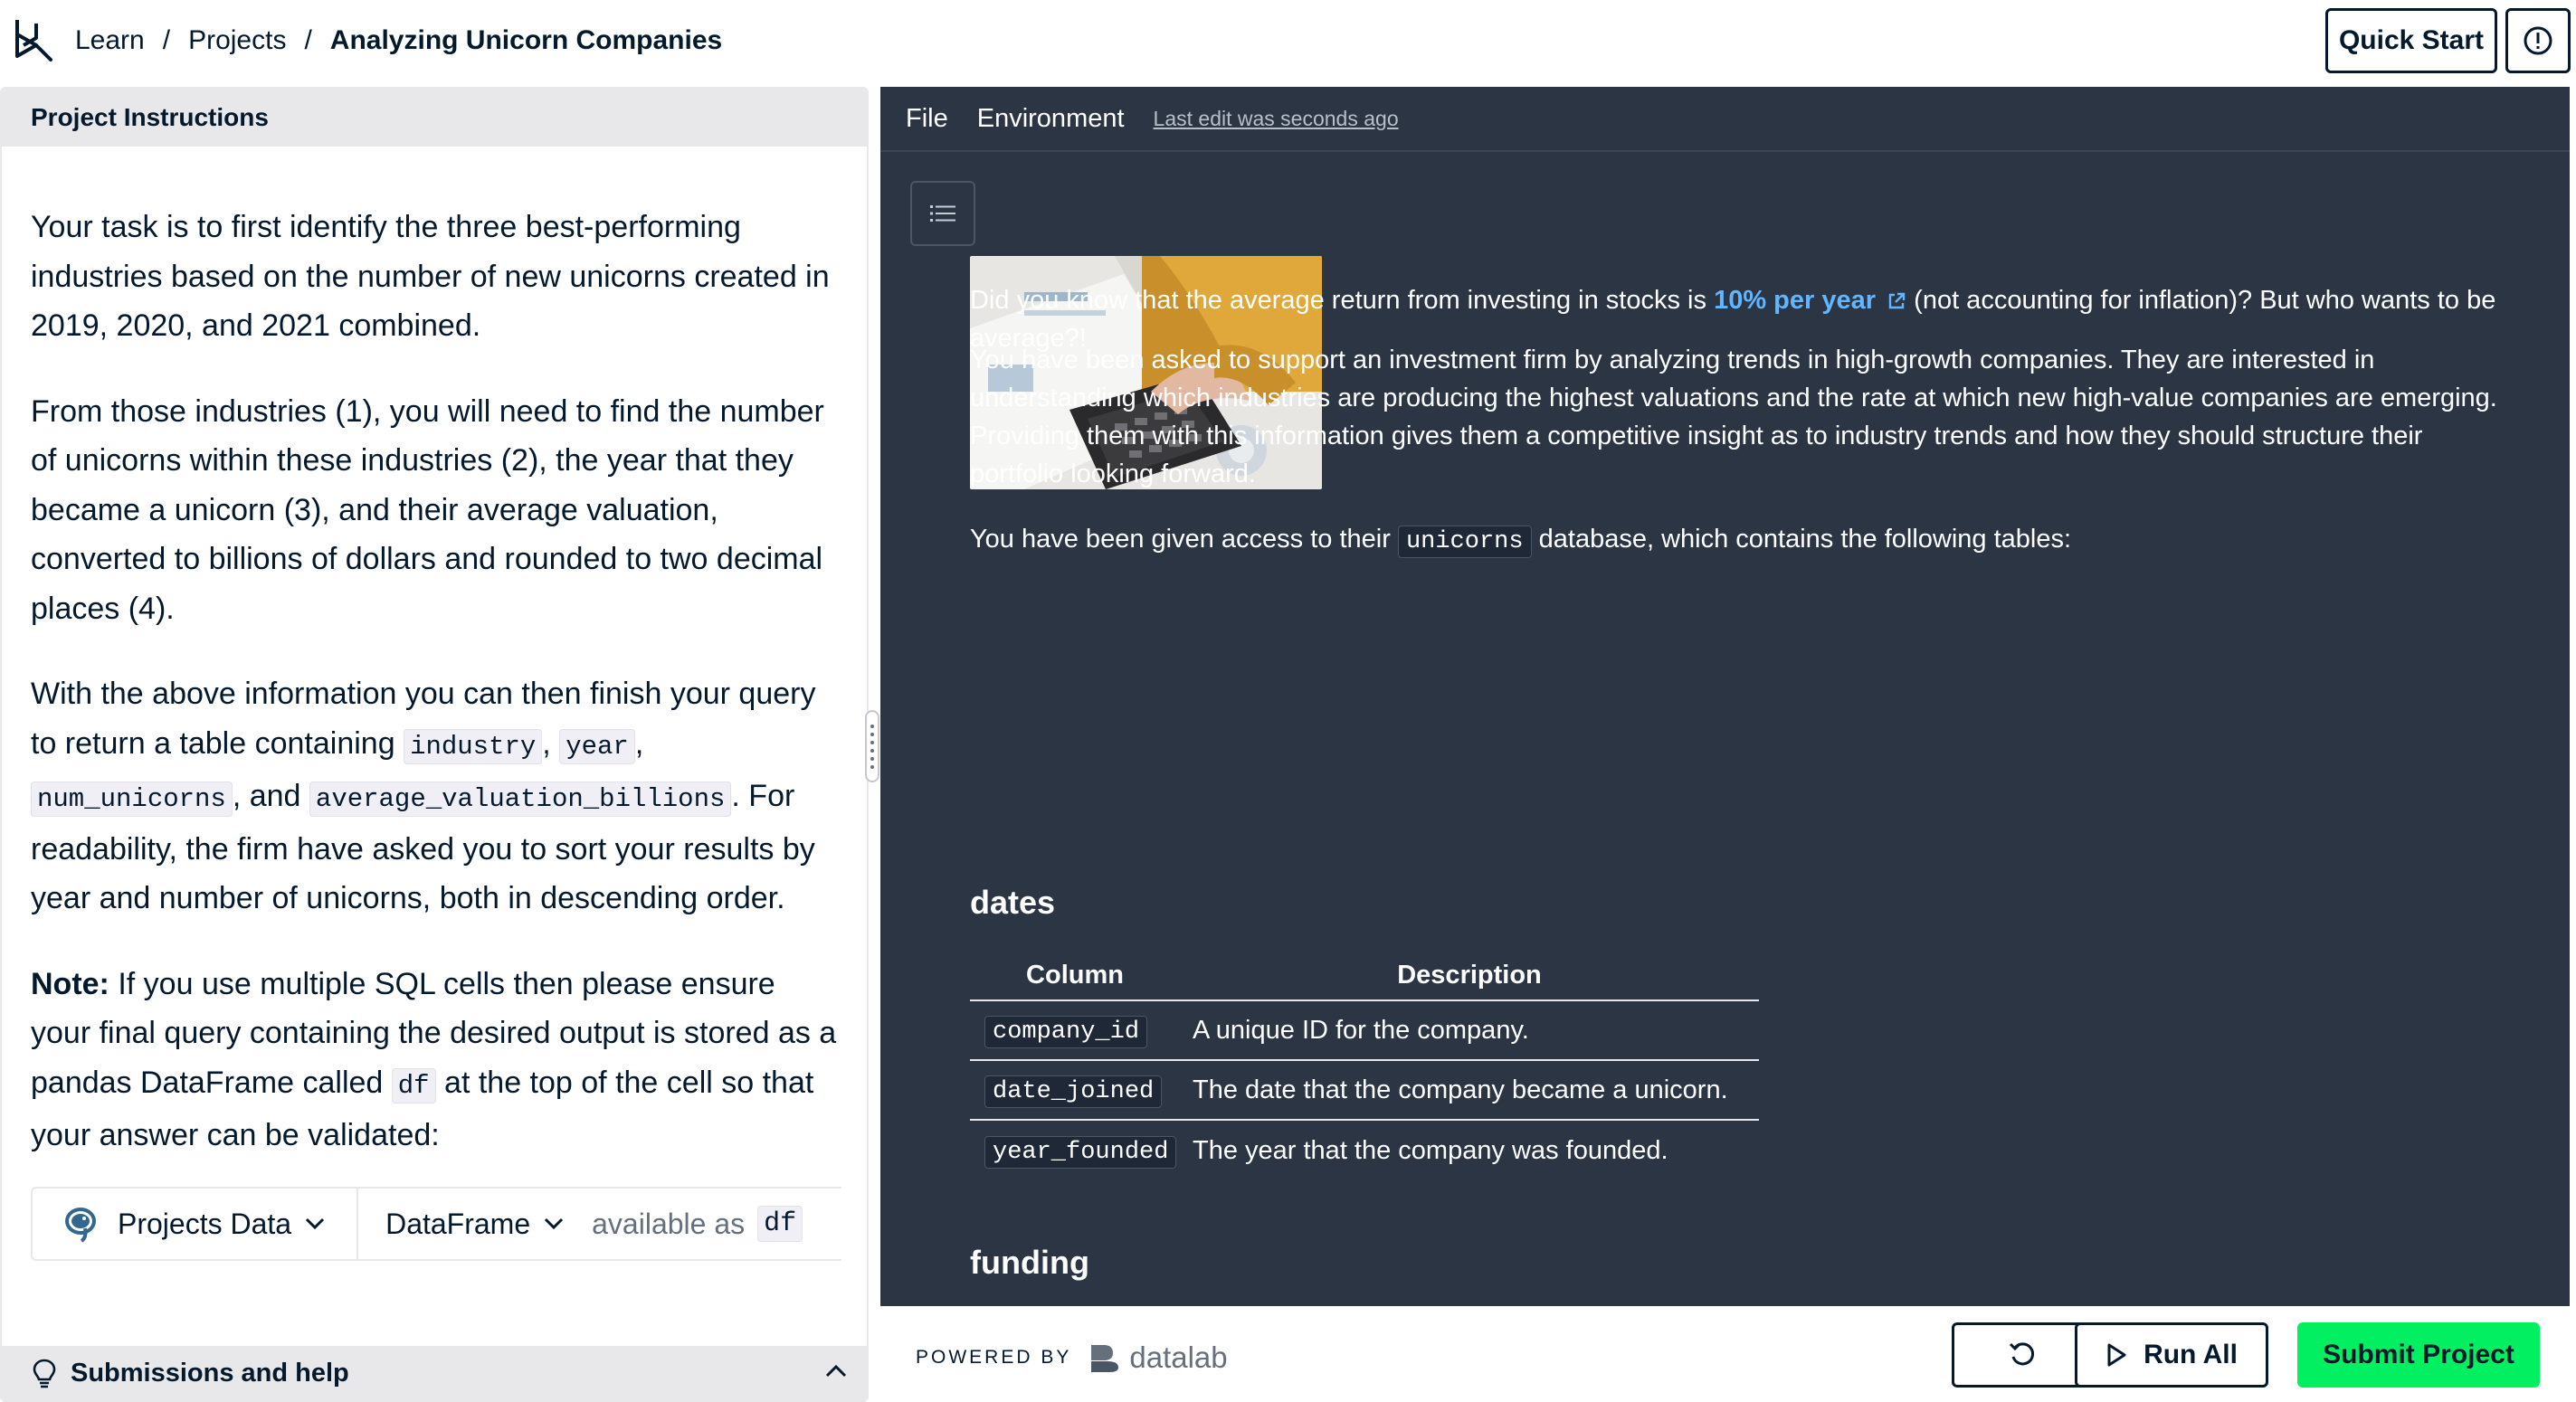  I want to click on menu-file: File, so click(927, 119).